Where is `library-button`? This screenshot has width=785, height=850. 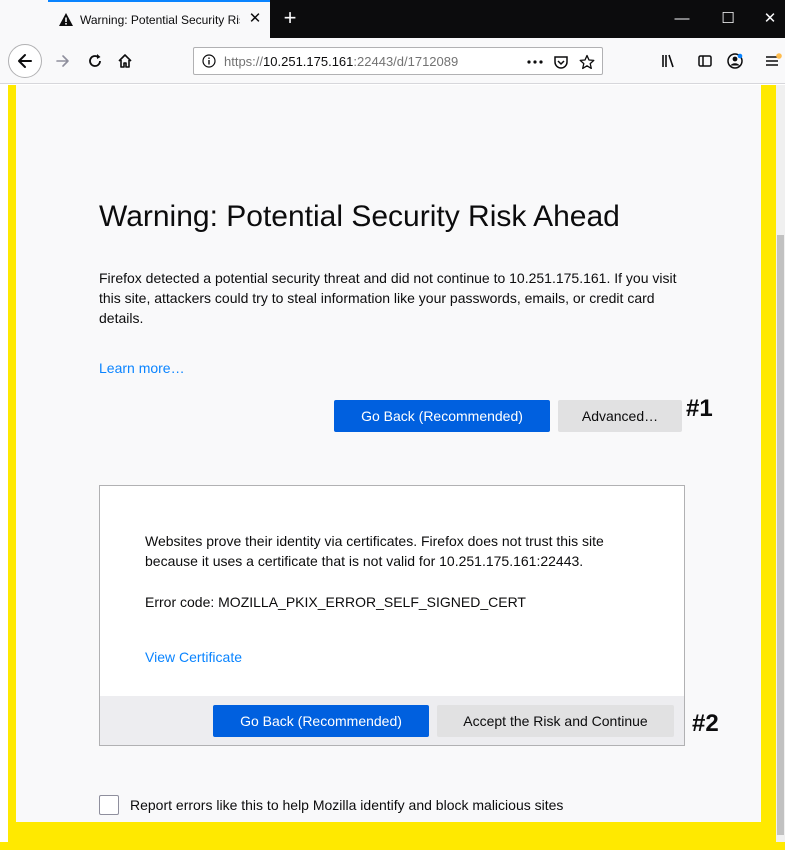
library-button is located at coordinates (668, 61).